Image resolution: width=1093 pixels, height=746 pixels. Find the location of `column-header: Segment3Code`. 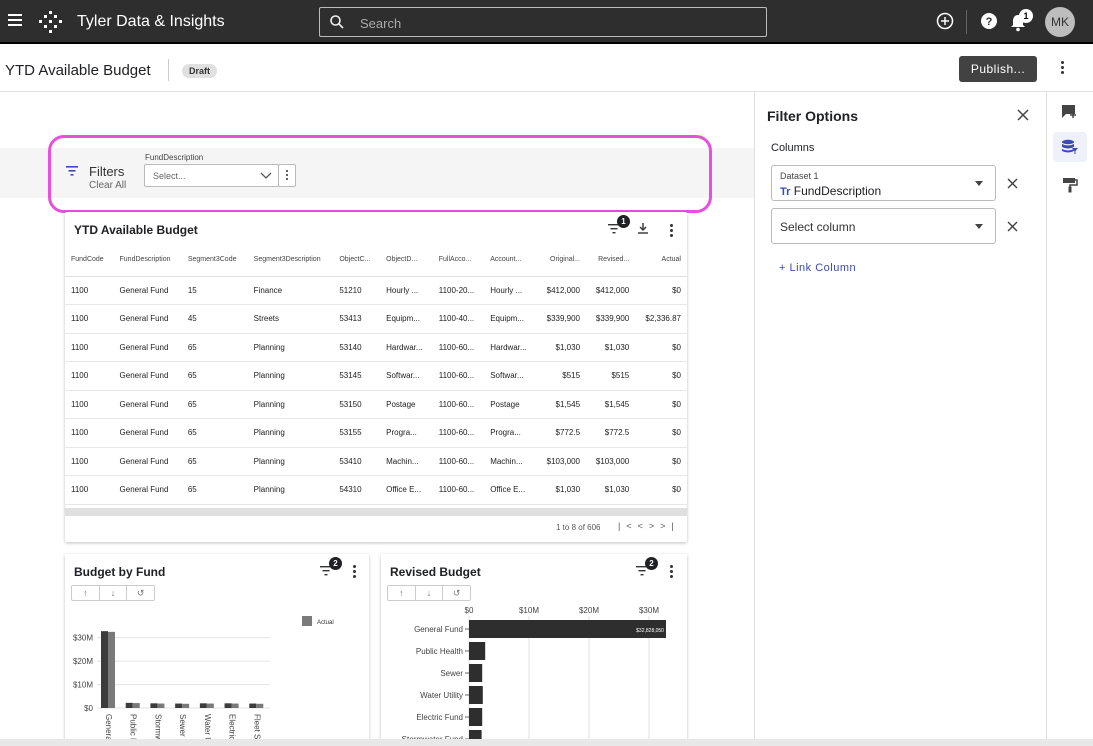

column-header: Segment3Code is located at coordinates (214, 260).